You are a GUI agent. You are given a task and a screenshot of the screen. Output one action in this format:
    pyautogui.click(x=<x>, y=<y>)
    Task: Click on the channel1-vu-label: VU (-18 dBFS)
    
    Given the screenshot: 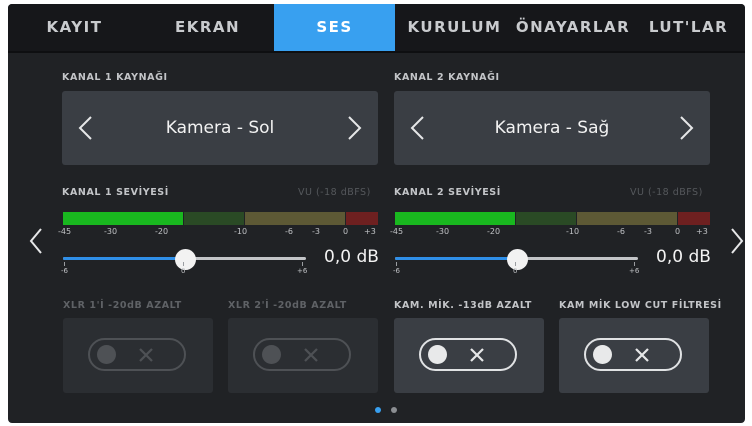 What is the action you would take?
    pyautogui.click(x=334, y=192)
    